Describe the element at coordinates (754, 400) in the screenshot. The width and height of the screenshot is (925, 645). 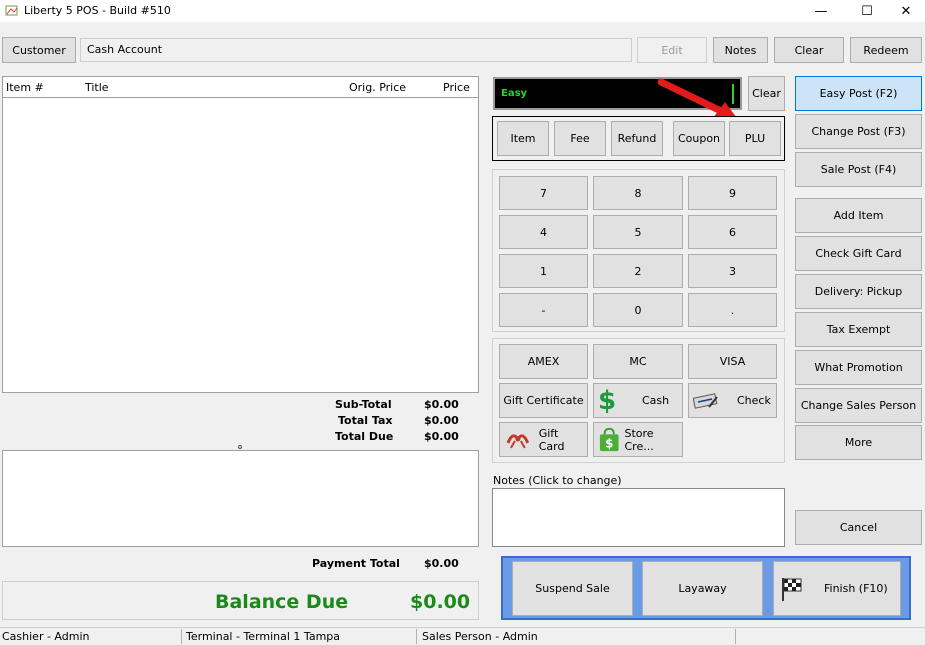
I see `check-label: Check` at that location.